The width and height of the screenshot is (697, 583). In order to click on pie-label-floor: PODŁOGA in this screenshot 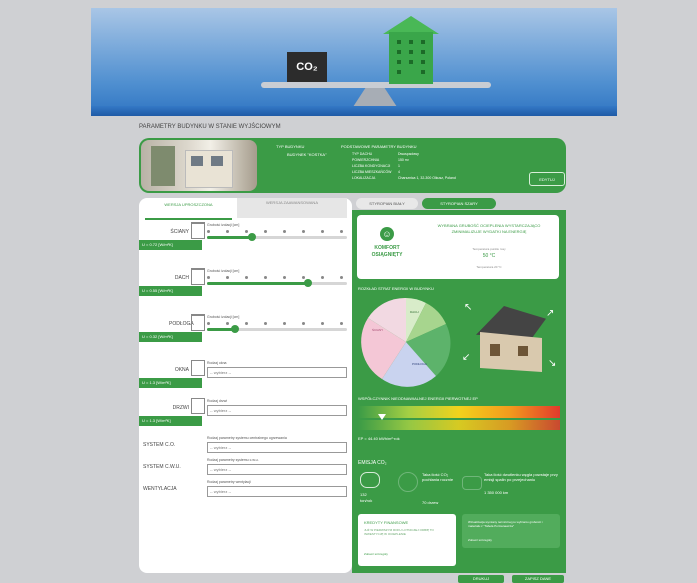, I will do `click(419, 364)`.